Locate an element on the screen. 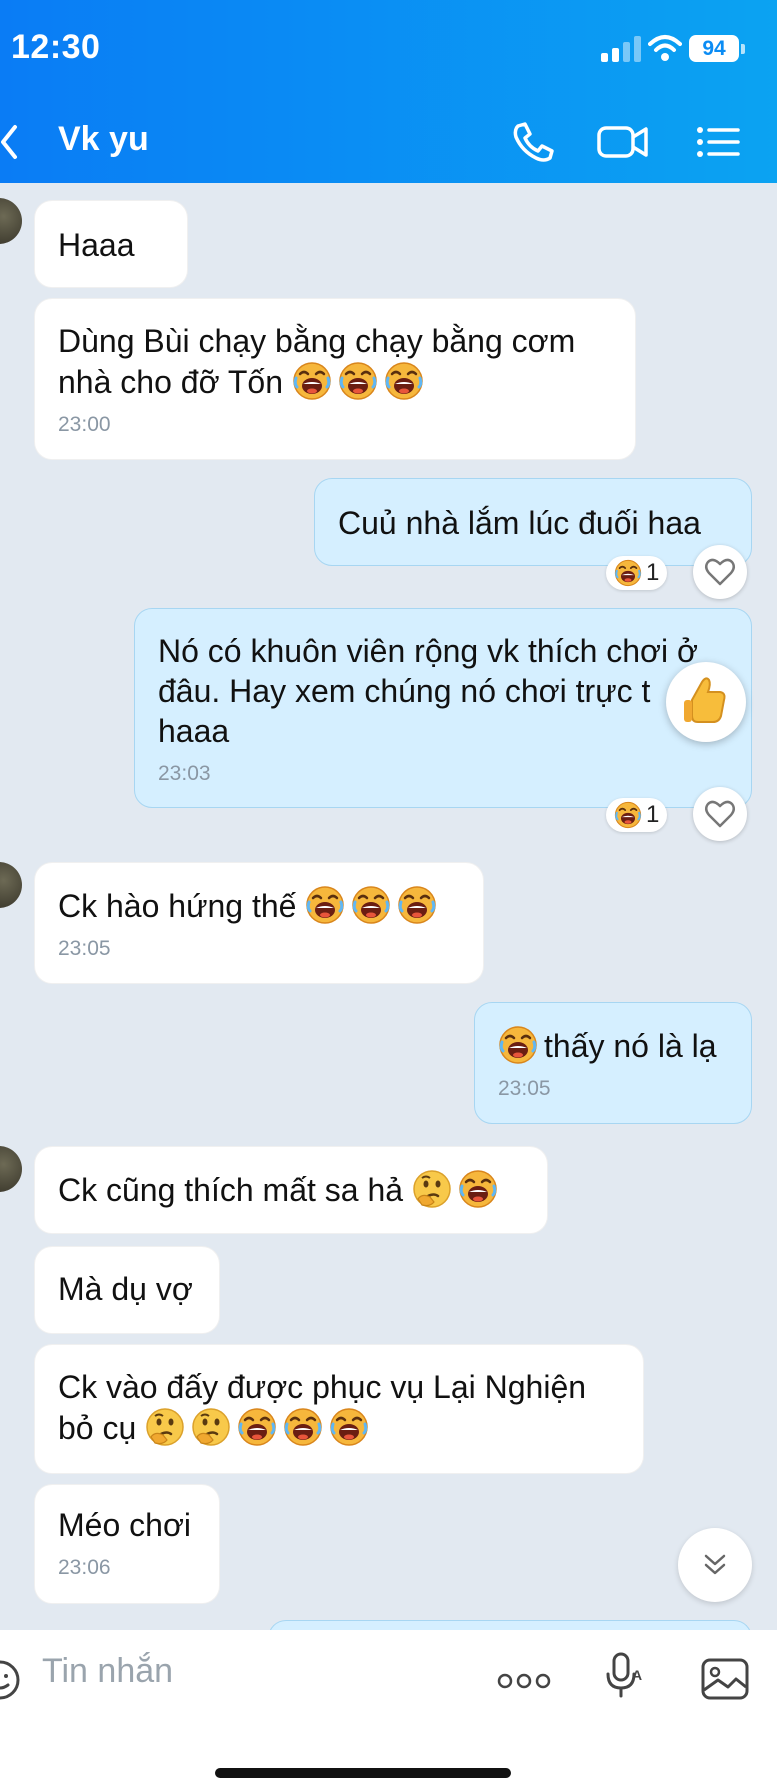 This screenshot has width=777, height=1792. message-time: 23:03 is located at coordinates (184, 773).